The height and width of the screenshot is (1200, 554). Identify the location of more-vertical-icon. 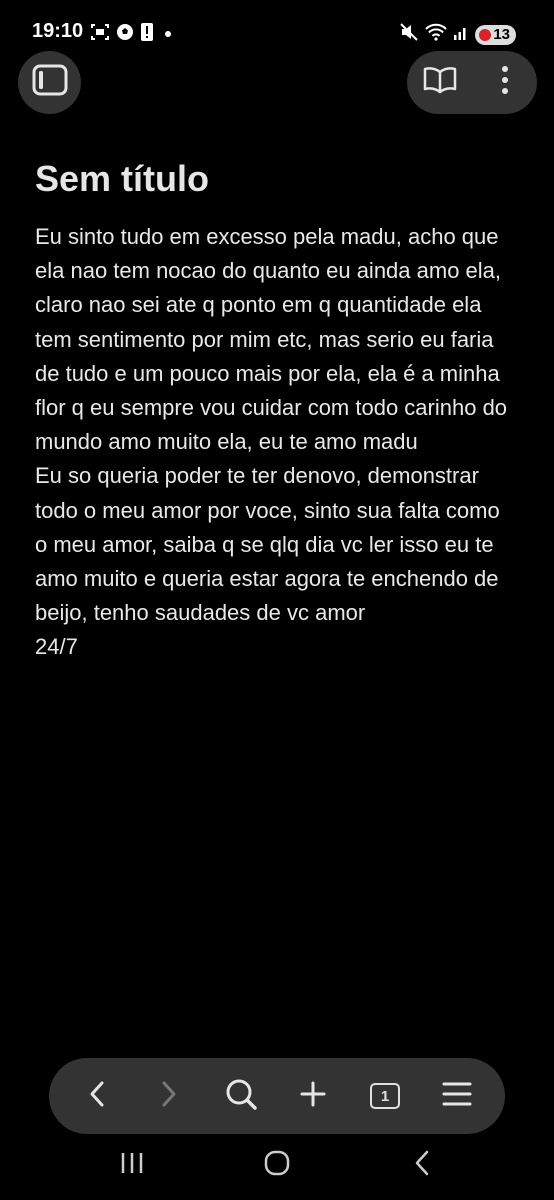
(505, 82).